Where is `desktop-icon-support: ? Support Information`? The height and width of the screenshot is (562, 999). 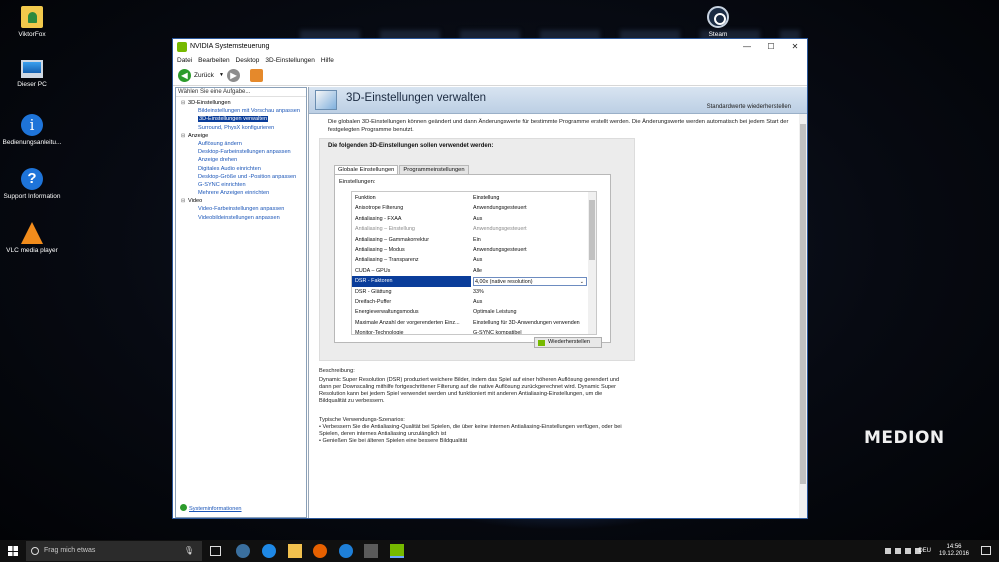 desktop-icon-support: ? Support Information is located at coordinates (32, 184).